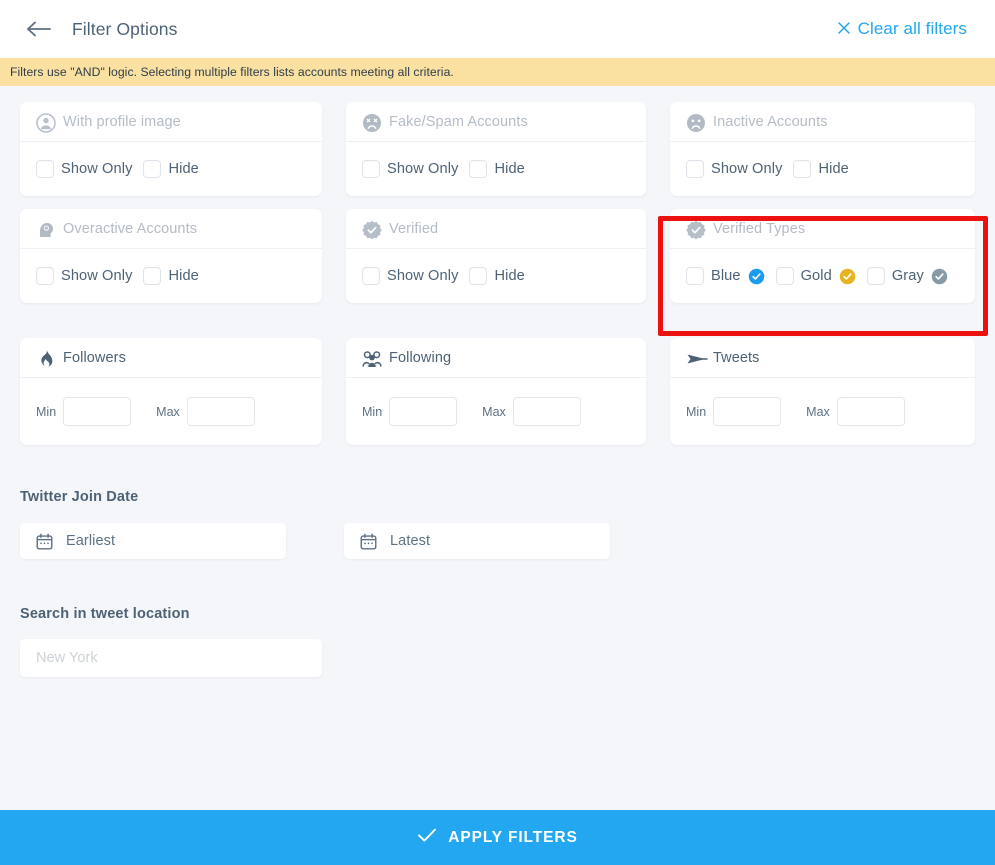 The image size is (995, 865). What do you see at coordinates (497, 29) in the screenshot?
I see `page-header: Filter Options Clear all filters` at bounding box center [497, 29].